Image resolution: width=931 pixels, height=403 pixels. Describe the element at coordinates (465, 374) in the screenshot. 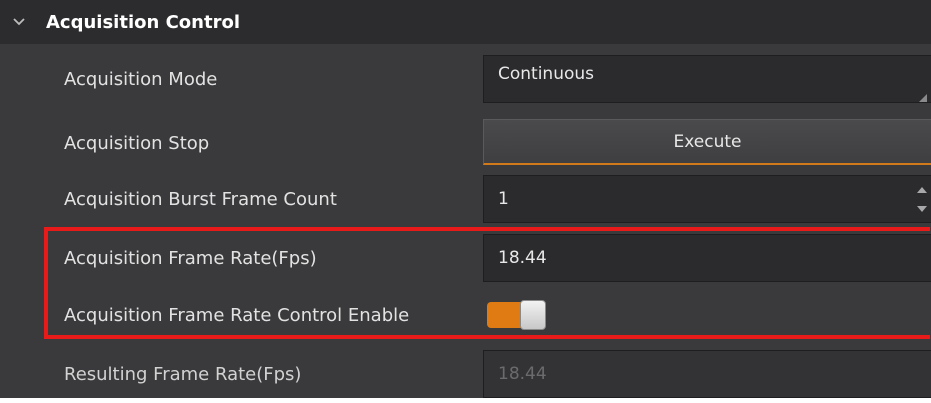

I see `row-resulting-frame-rate: Resulting Frame Rate(Fps) 18.44` at that location.